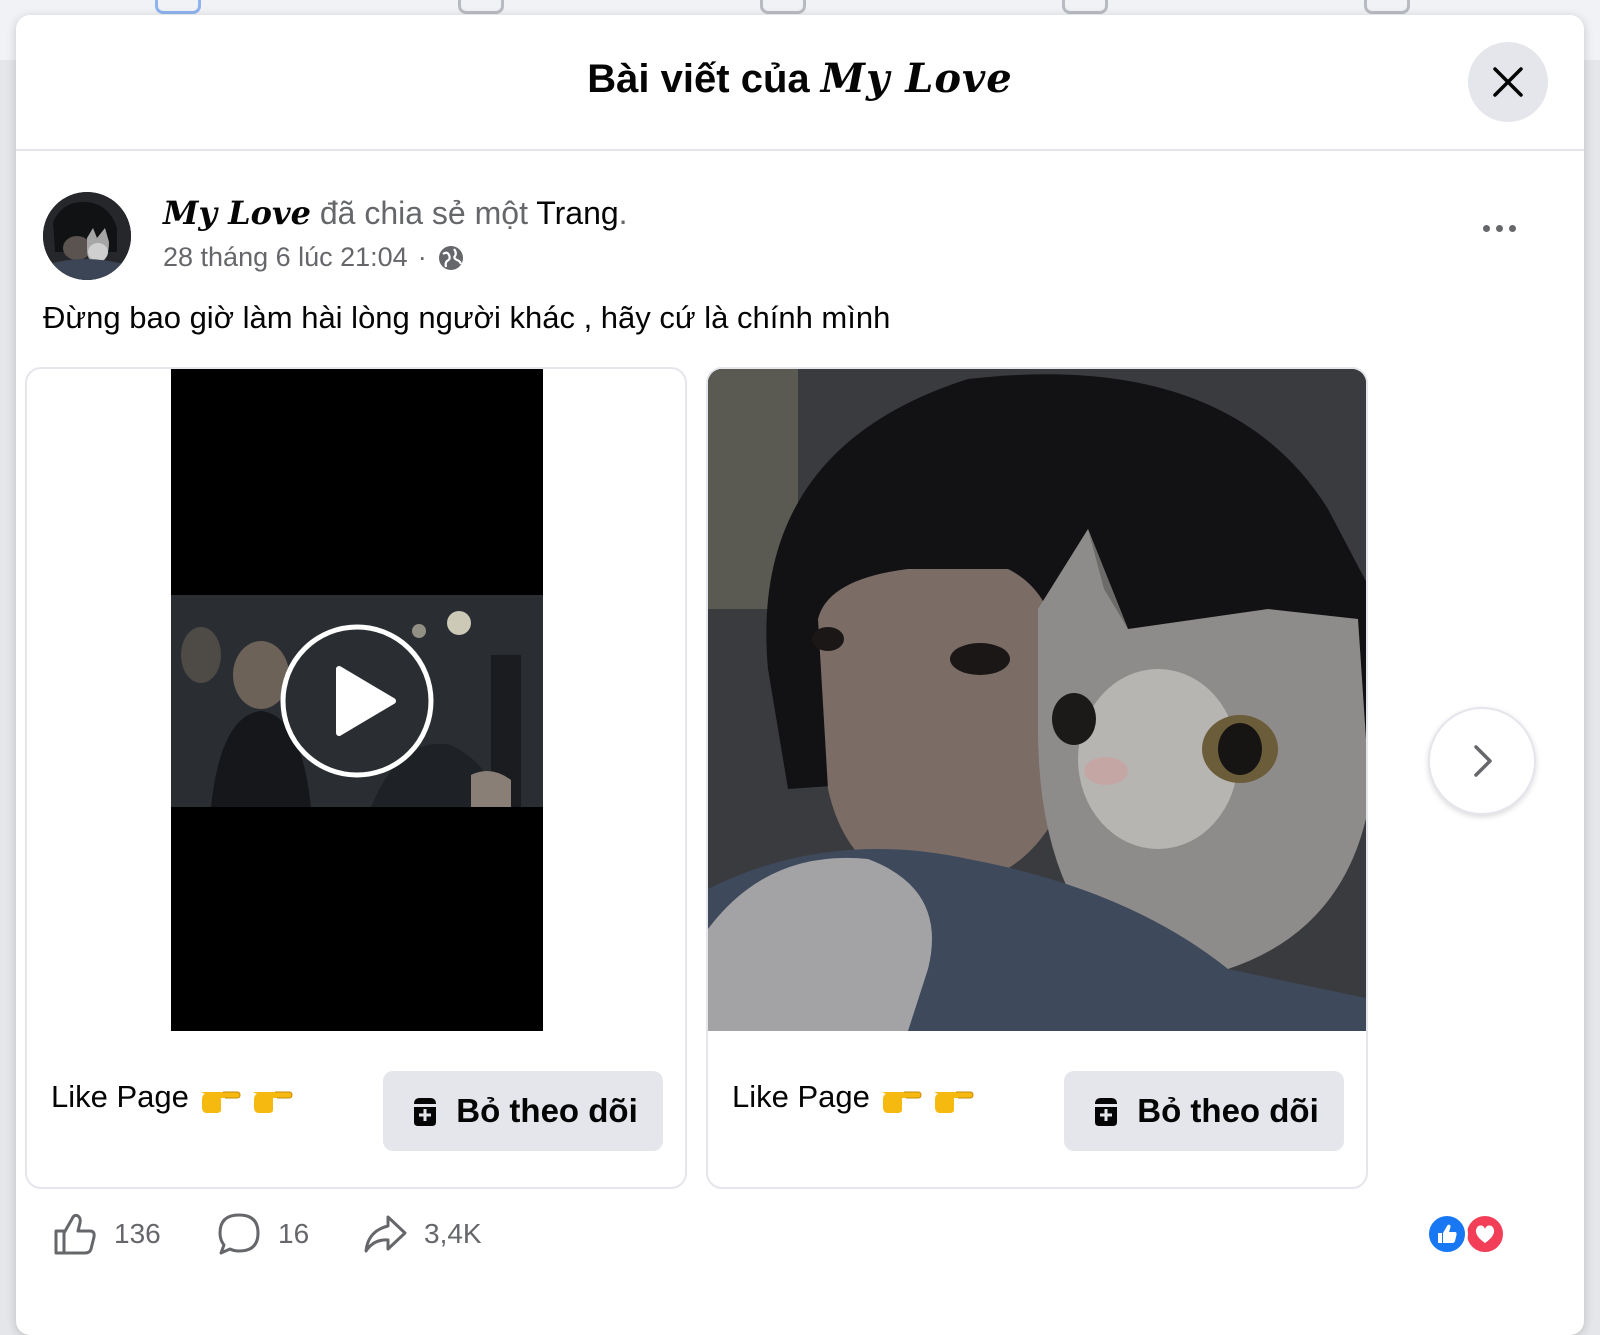 Image resolution: width=1600 pixels, height=1335 pixels. What do you see at coordinates (916, 78) in the screenshot?
I see `modal-title-name: My Love` at bounding box center [916, 78].